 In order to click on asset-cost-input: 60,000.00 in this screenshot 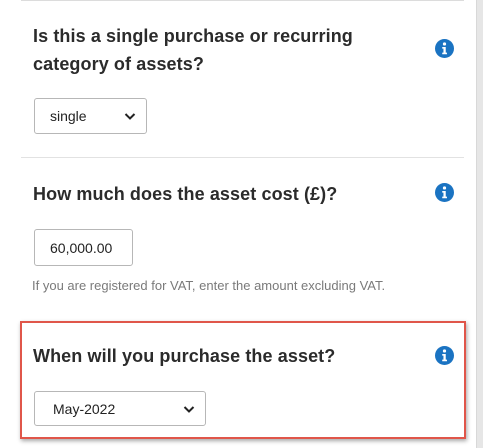, I will do `click(83, 247)`.